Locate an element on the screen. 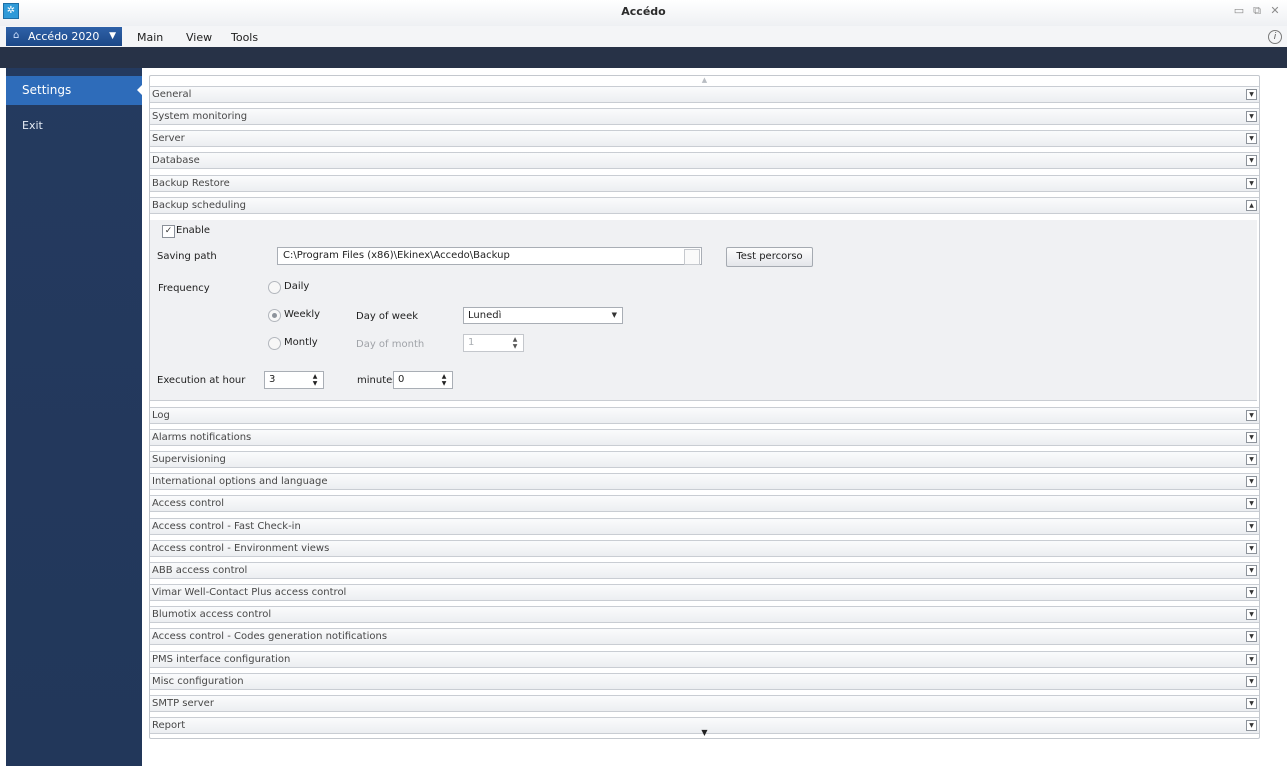 Image resolution: width=1287 pixels, height=766 pixels. window-controls: ▭ ⧉ ✕ is located at coordinates (1257, 11).